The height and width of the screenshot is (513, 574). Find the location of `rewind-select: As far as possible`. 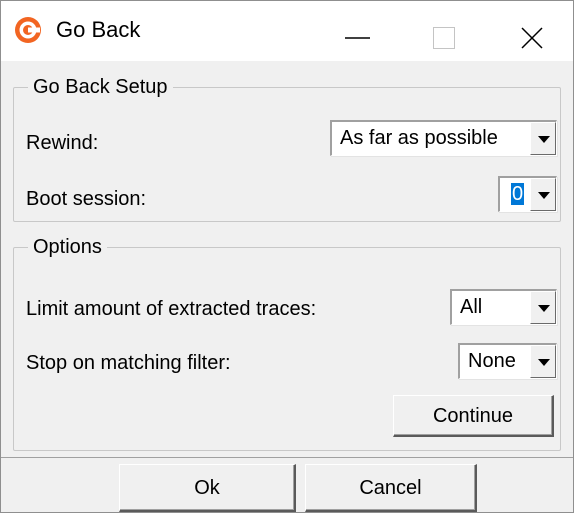

rewind-select: As far as possible is located at coordinates (443, 138).